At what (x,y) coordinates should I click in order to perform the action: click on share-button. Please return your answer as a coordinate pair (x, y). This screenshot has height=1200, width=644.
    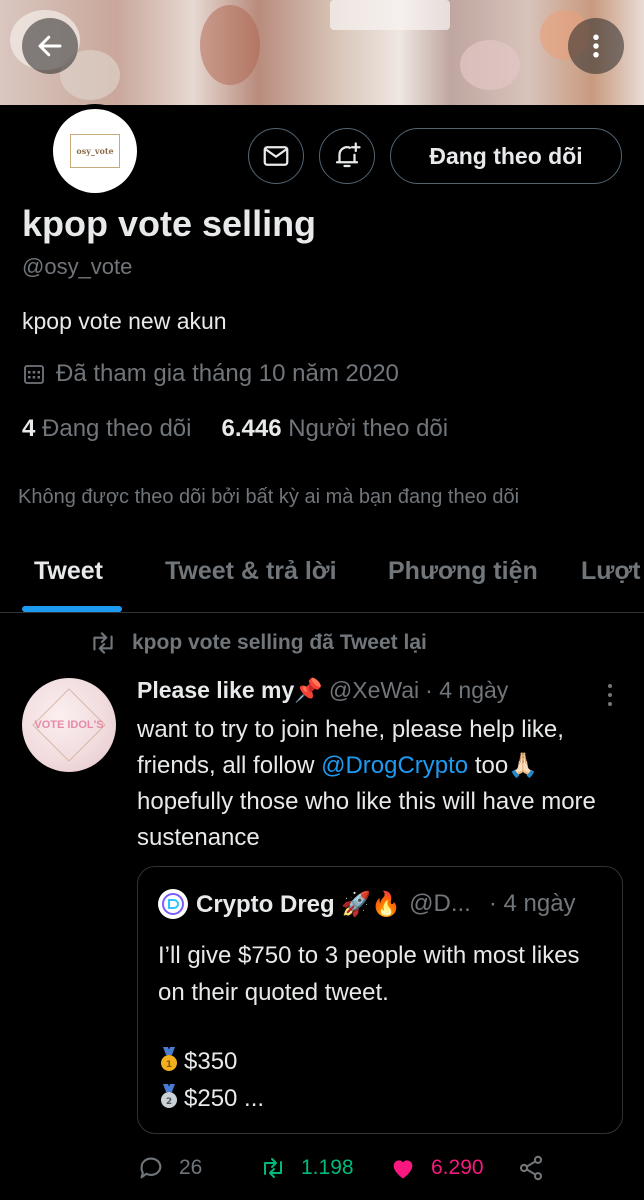
    Looking at the image, I should click on (531, 1168).